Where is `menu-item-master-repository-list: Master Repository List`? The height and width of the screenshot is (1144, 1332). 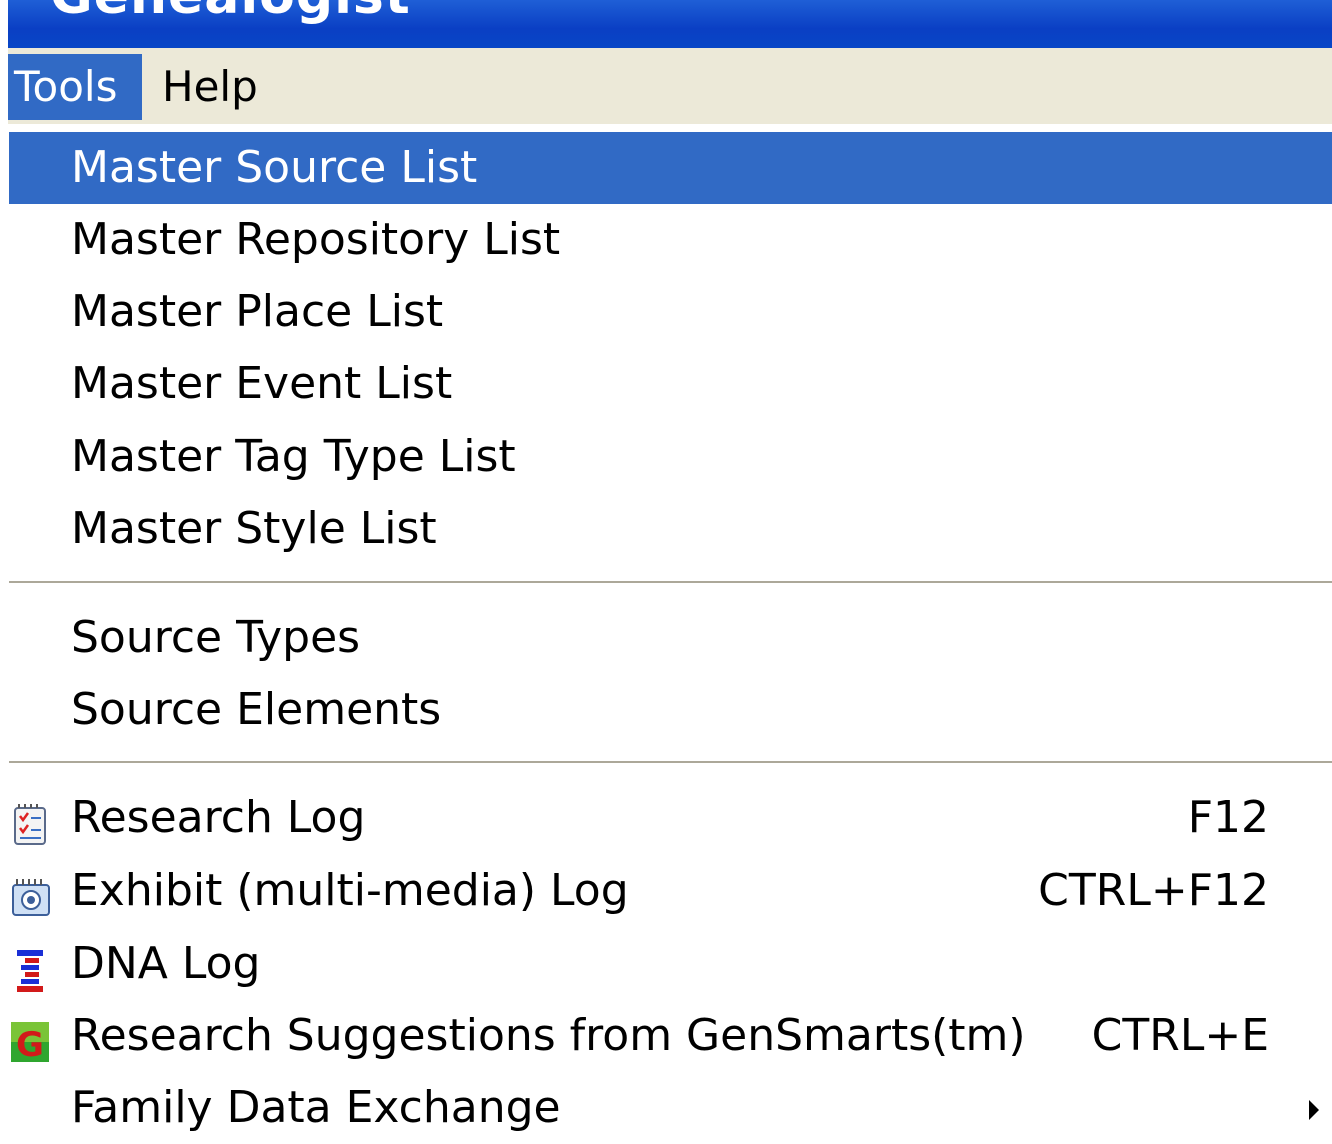
menu-item-master-repository-list: Master Repository List is located at coordinates (670, 240).